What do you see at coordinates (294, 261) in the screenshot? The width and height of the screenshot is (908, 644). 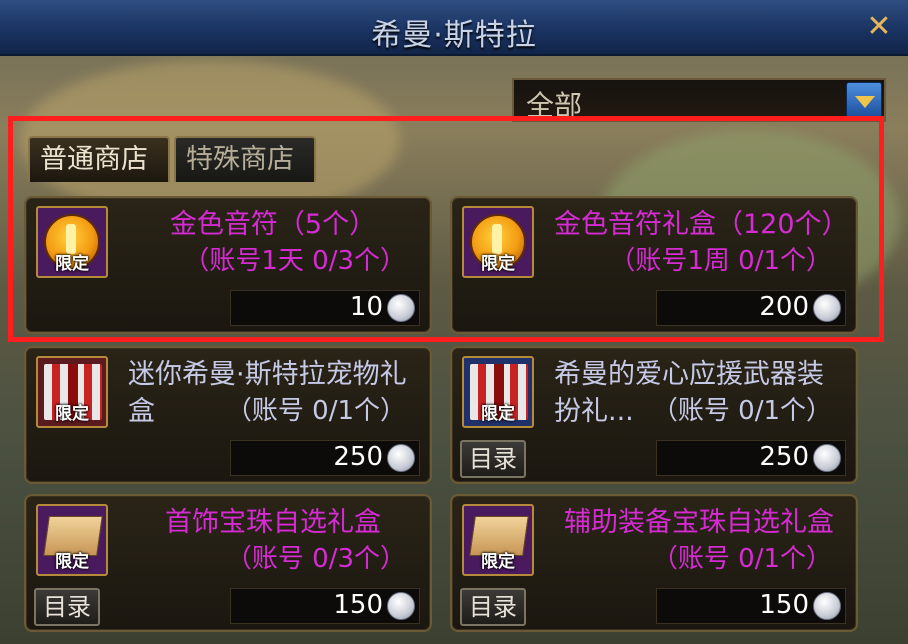 I see `item-purchase-limit: （账号1天 0/3个）` at bounding box center [294, 261].